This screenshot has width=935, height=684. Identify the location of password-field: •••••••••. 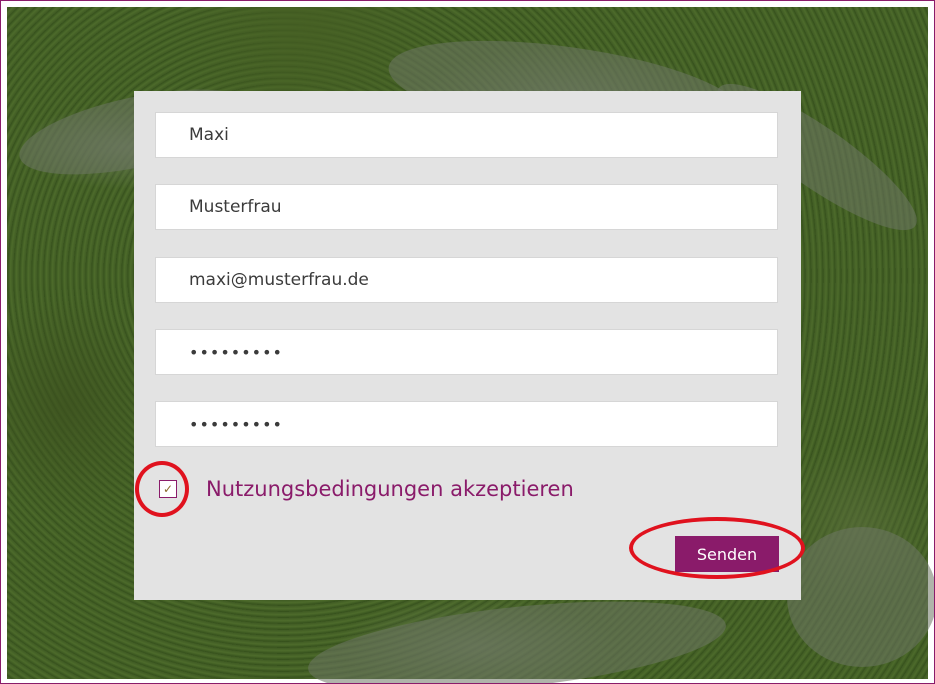
(466, 352).